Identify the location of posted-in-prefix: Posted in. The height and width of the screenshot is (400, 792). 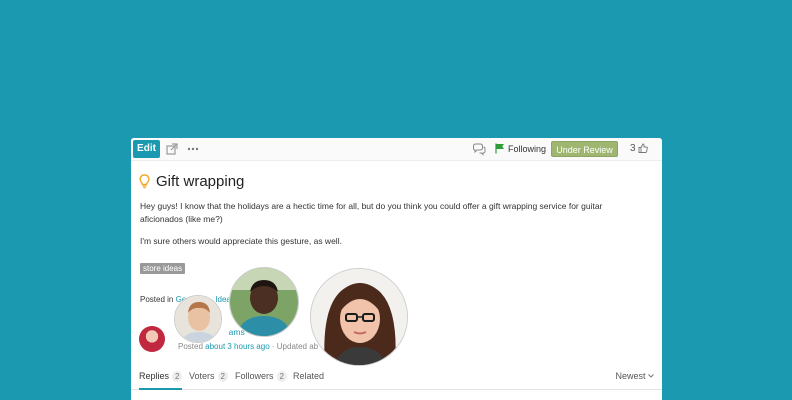
(157, 299).